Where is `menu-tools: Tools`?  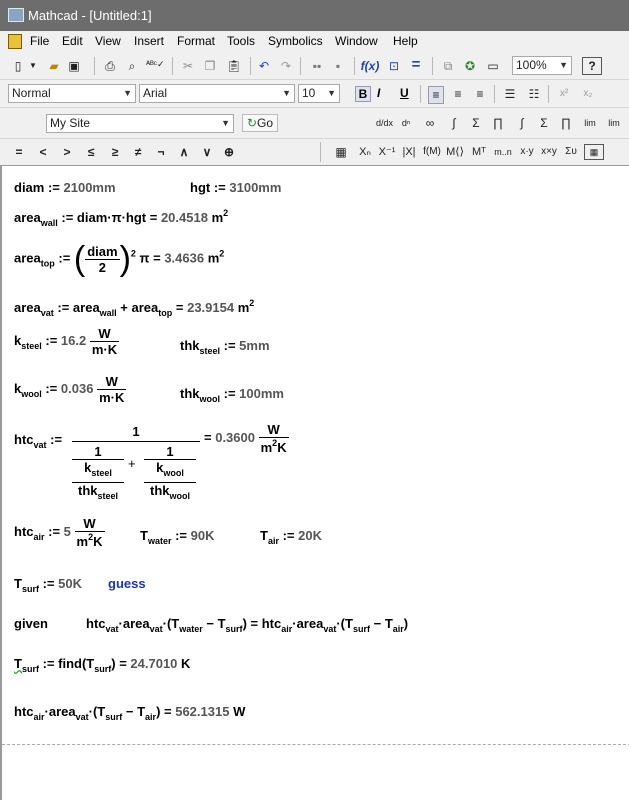
menu-tools: Tools is located at coordinates (241, 41).